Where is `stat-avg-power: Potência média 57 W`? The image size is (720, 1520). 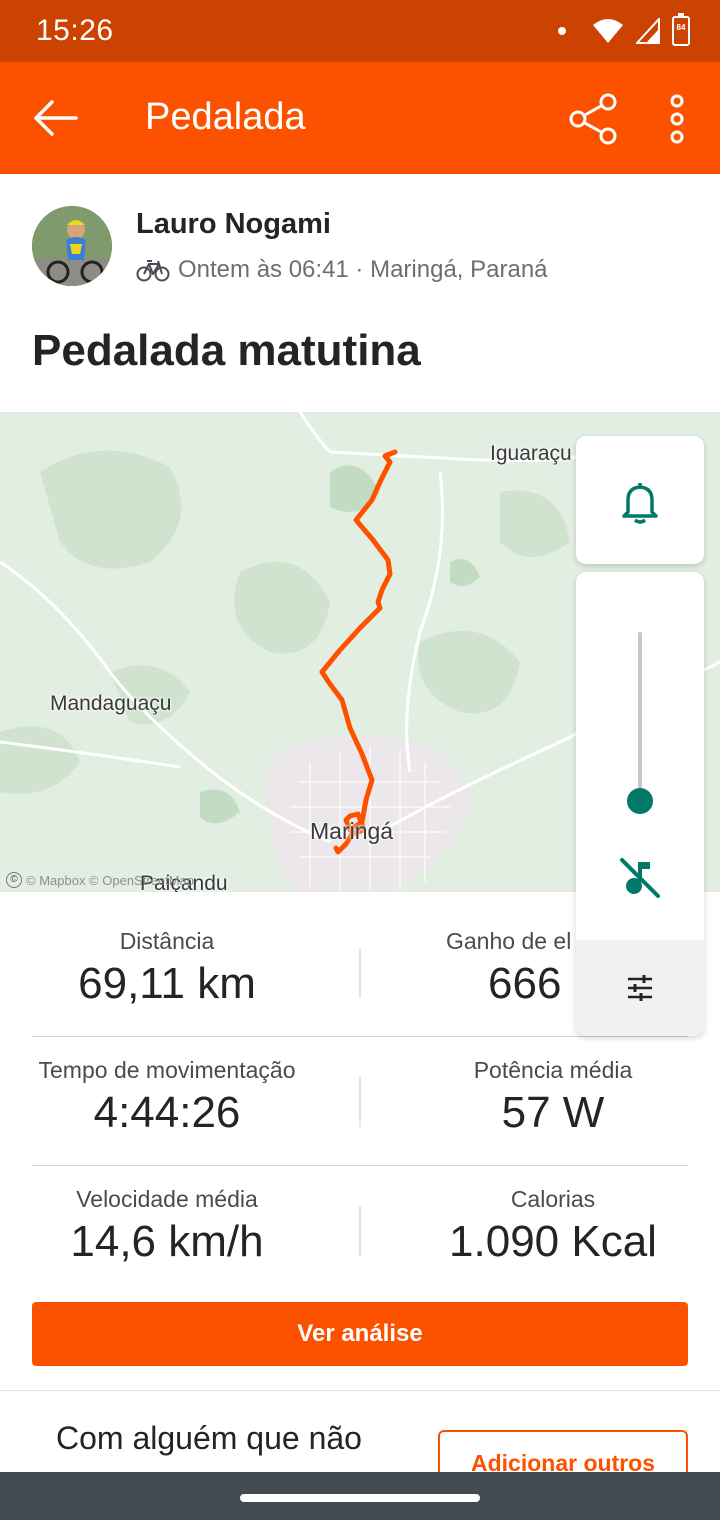 stat-avg-power: Potência média 57 W is located at coordinates (553, 1097).